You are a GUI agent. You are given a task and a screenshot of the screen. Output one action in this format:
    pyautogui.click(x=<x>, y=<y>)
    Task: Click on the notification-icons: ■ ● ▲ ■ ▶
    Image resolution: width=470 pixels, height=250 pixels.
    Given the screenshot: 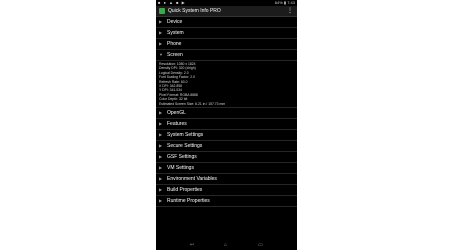 What is the action you would take?
    pyautogui.click(x=172, y=2)
    